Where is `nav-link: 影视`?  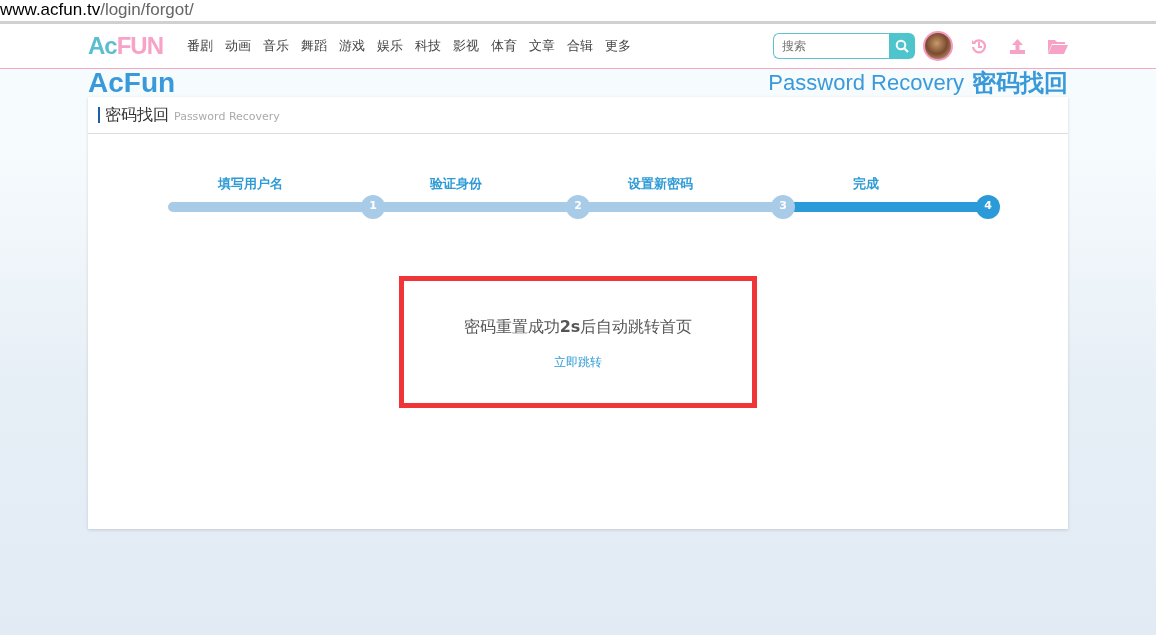
nav-link: 影视 is located at coordinates (466, 46).